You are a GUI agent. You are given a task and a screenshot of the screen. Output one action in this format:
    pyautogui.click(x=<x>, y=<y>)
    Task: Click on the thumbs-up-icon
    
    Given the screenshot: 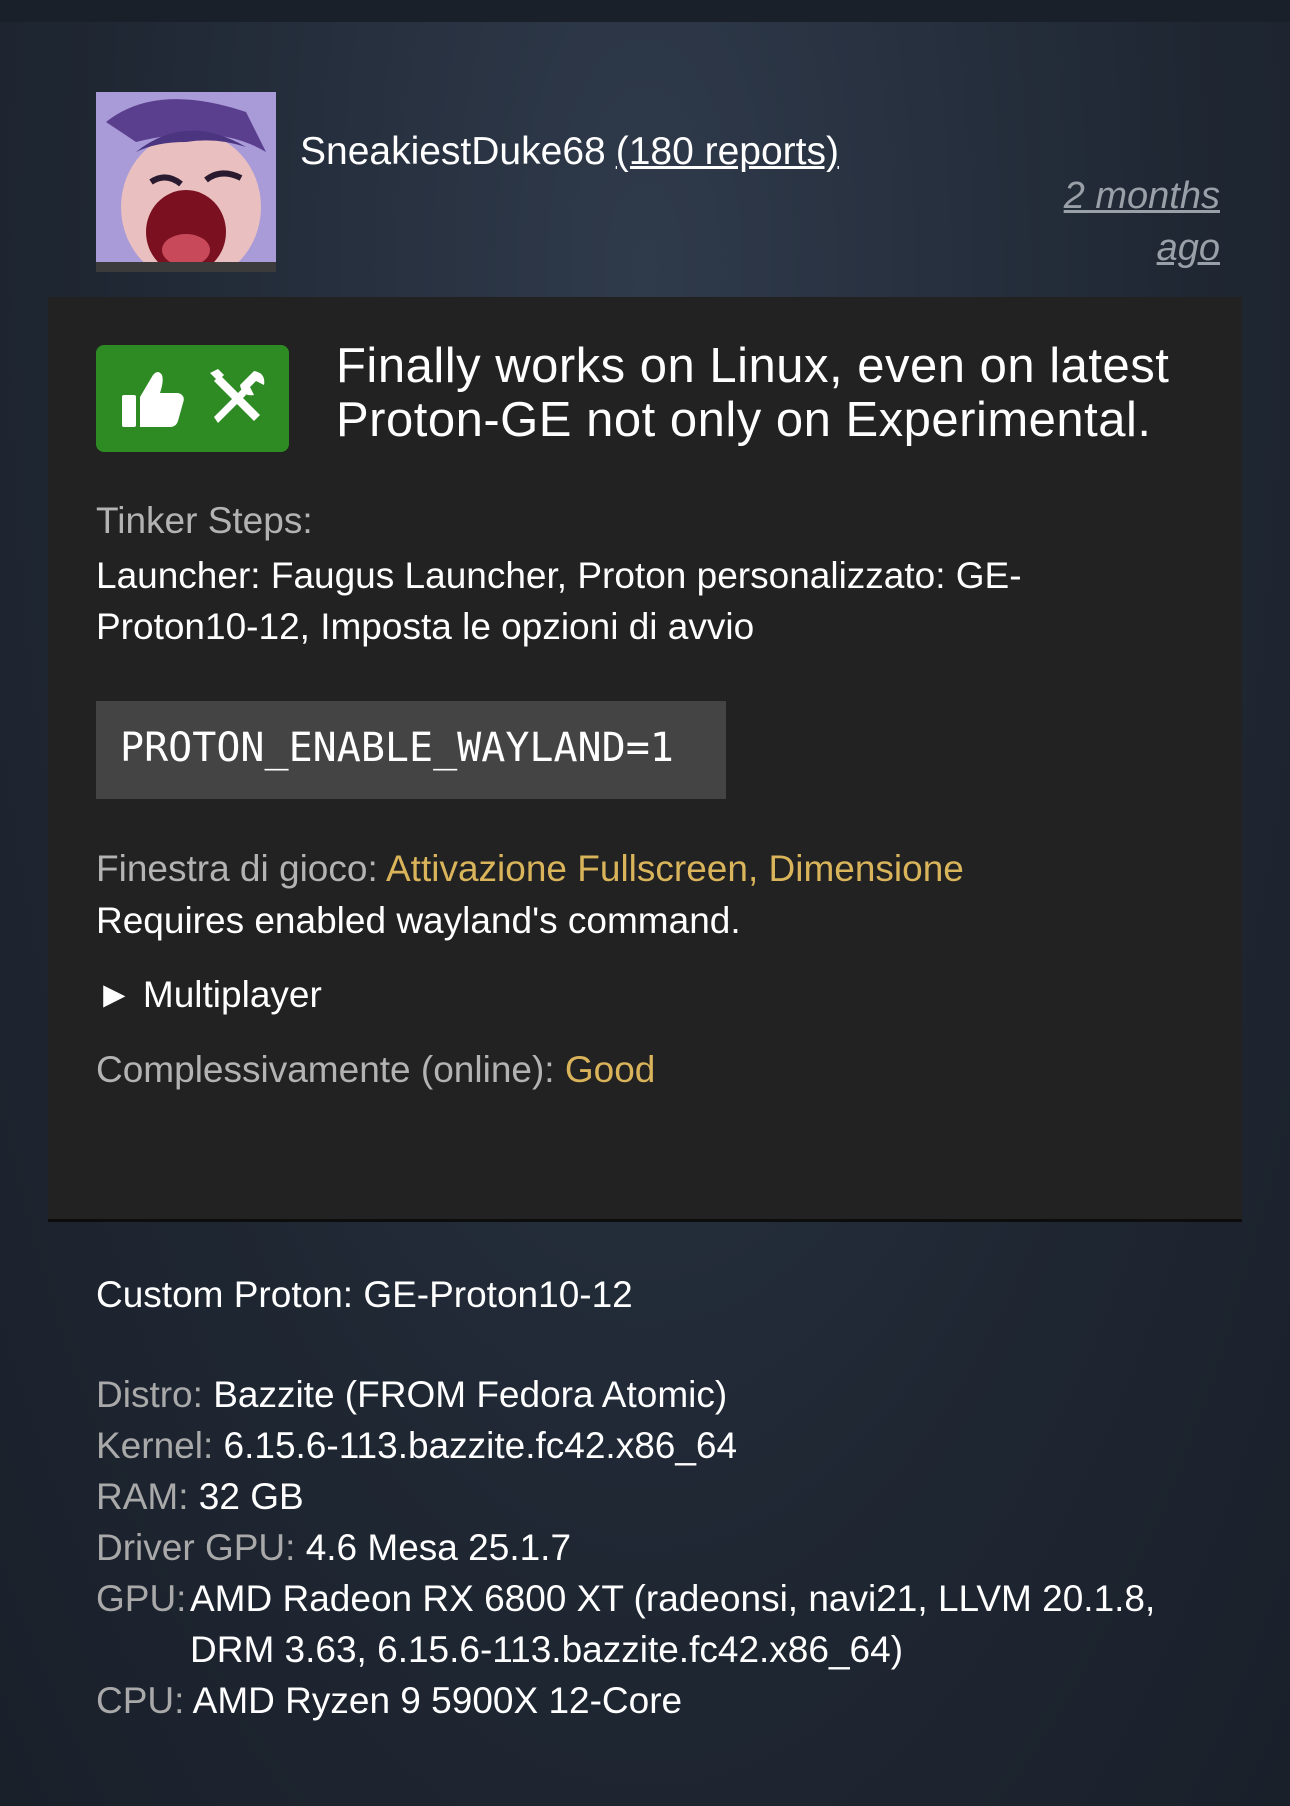 What is the action you would take?
    pyautogui.click(x=153, y=399)
    